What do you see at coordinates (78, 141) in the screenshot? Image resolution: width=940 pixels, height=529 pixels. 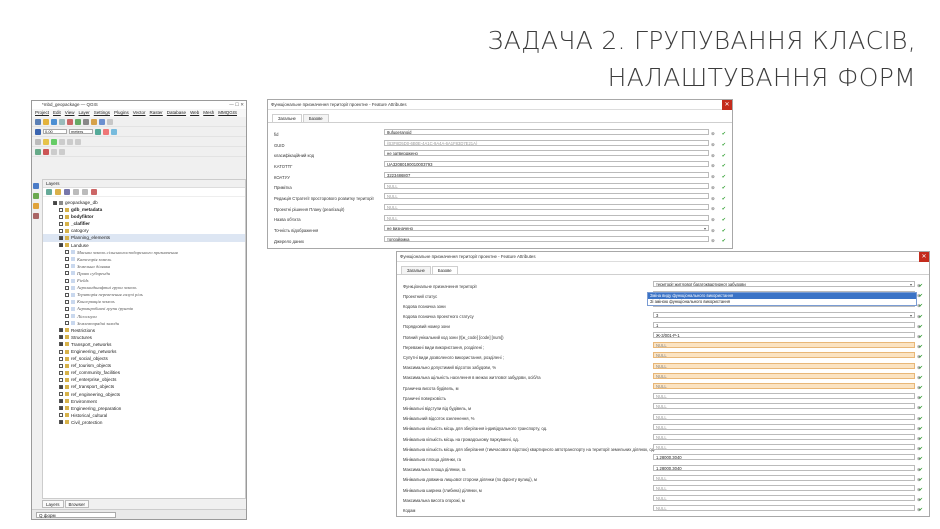 I see `redo-icon` at bounding box center [78, 141].